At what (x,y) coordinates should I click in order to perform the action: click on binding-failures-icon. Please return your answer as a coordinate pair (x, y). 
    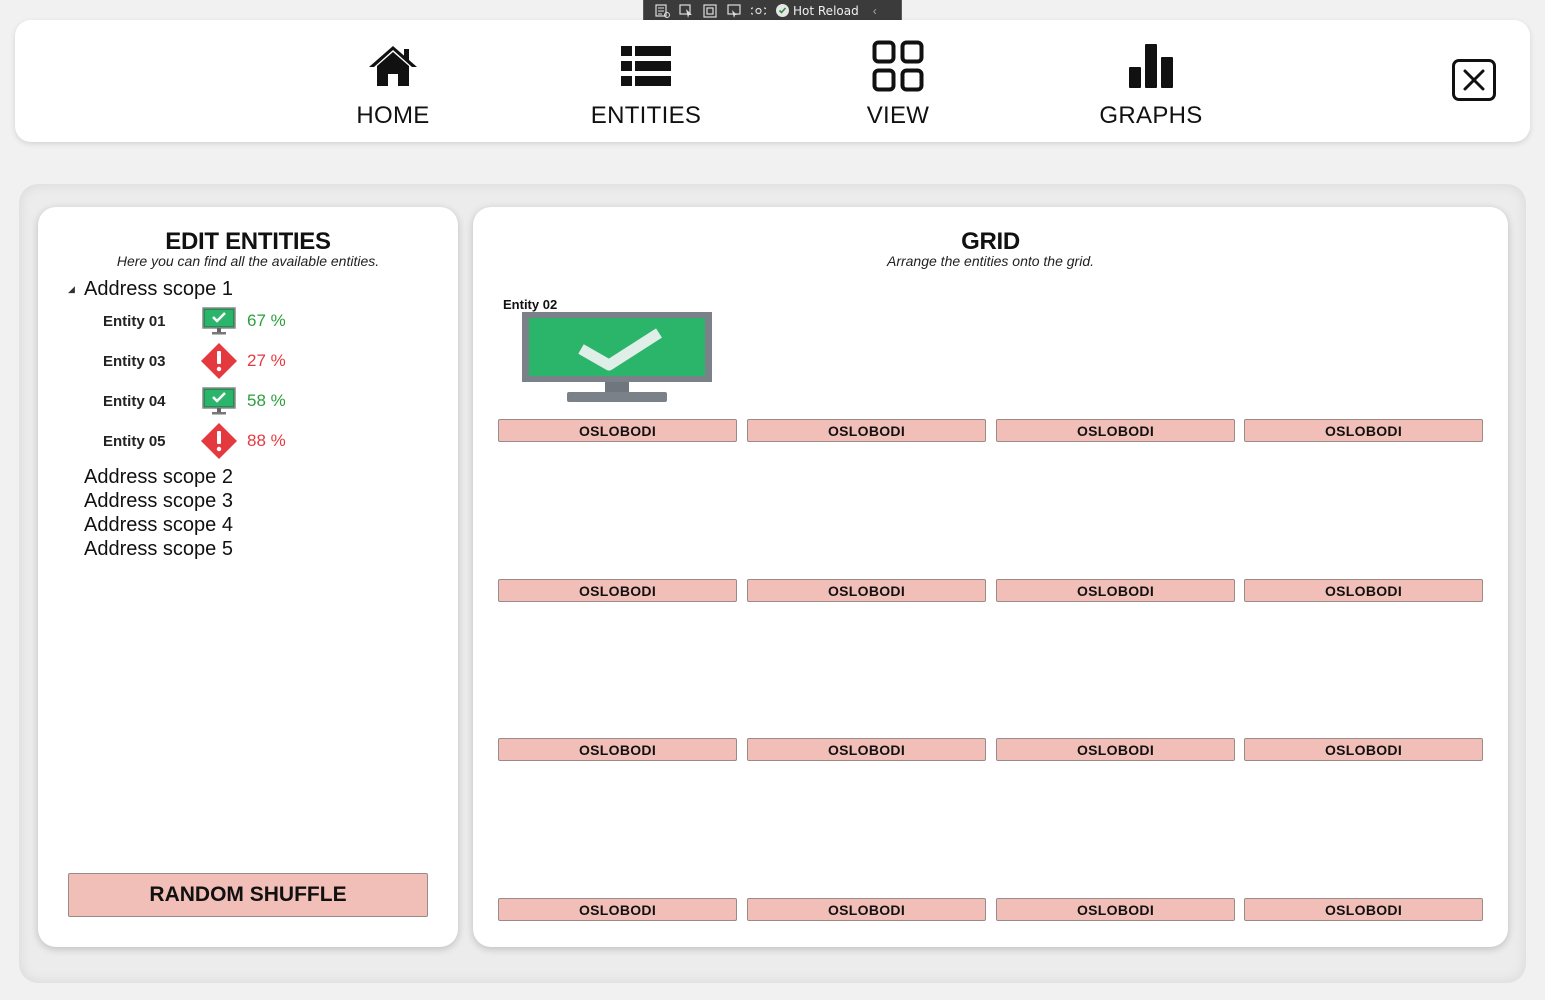
    Looking at the image, I should click on (758, 11).